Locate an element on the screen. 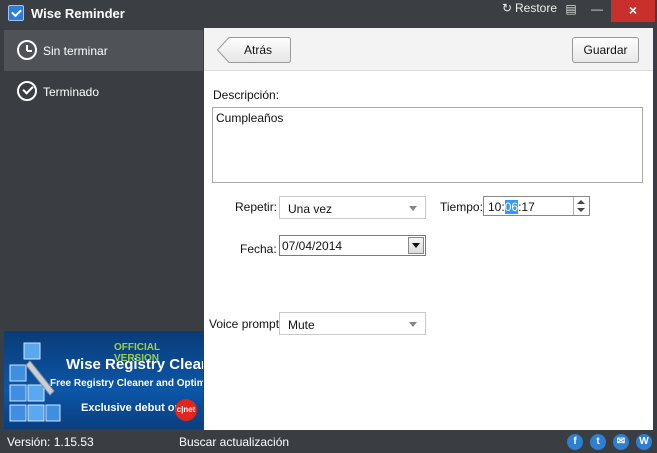 The height and width of the screenshot is (453, 657). email-icon: ✉ is located at coordinates (621, 442).